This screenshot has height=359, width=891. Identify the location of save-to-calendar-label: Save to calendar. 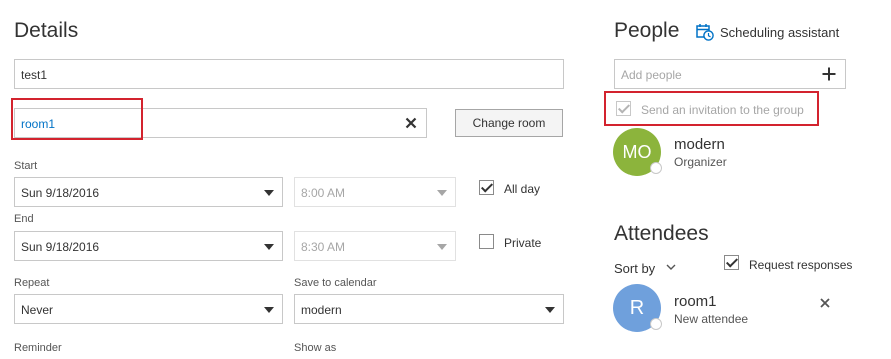
(335, 283).